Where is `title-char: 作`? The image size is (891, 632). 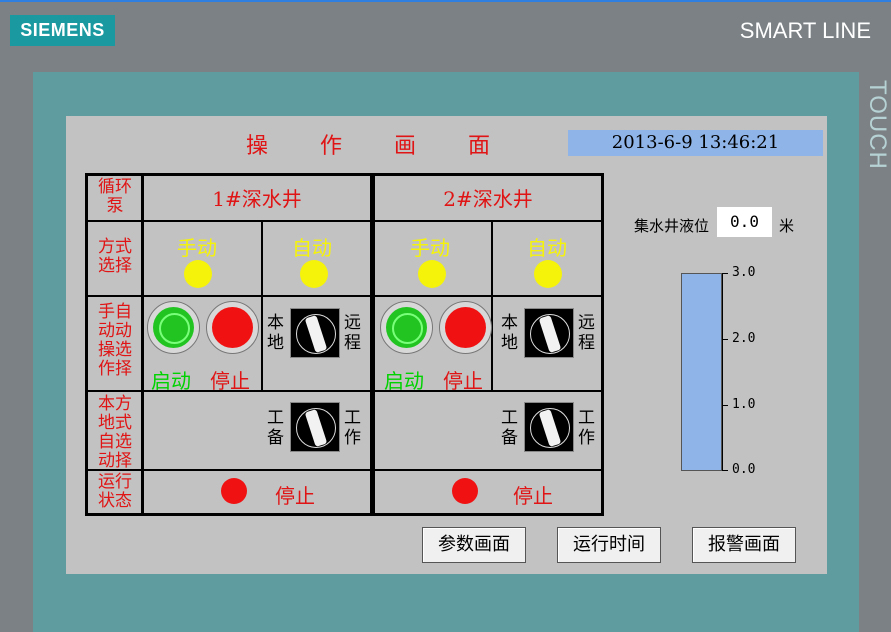
title-char: 作 is located at coordinates (331, 146).